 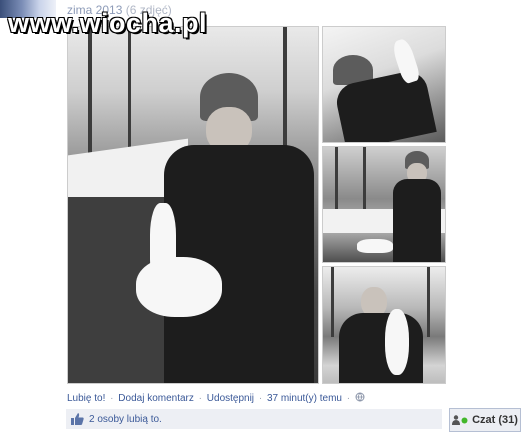 I want to click on like-link: Lubię to!, so click(x=86, y=398).